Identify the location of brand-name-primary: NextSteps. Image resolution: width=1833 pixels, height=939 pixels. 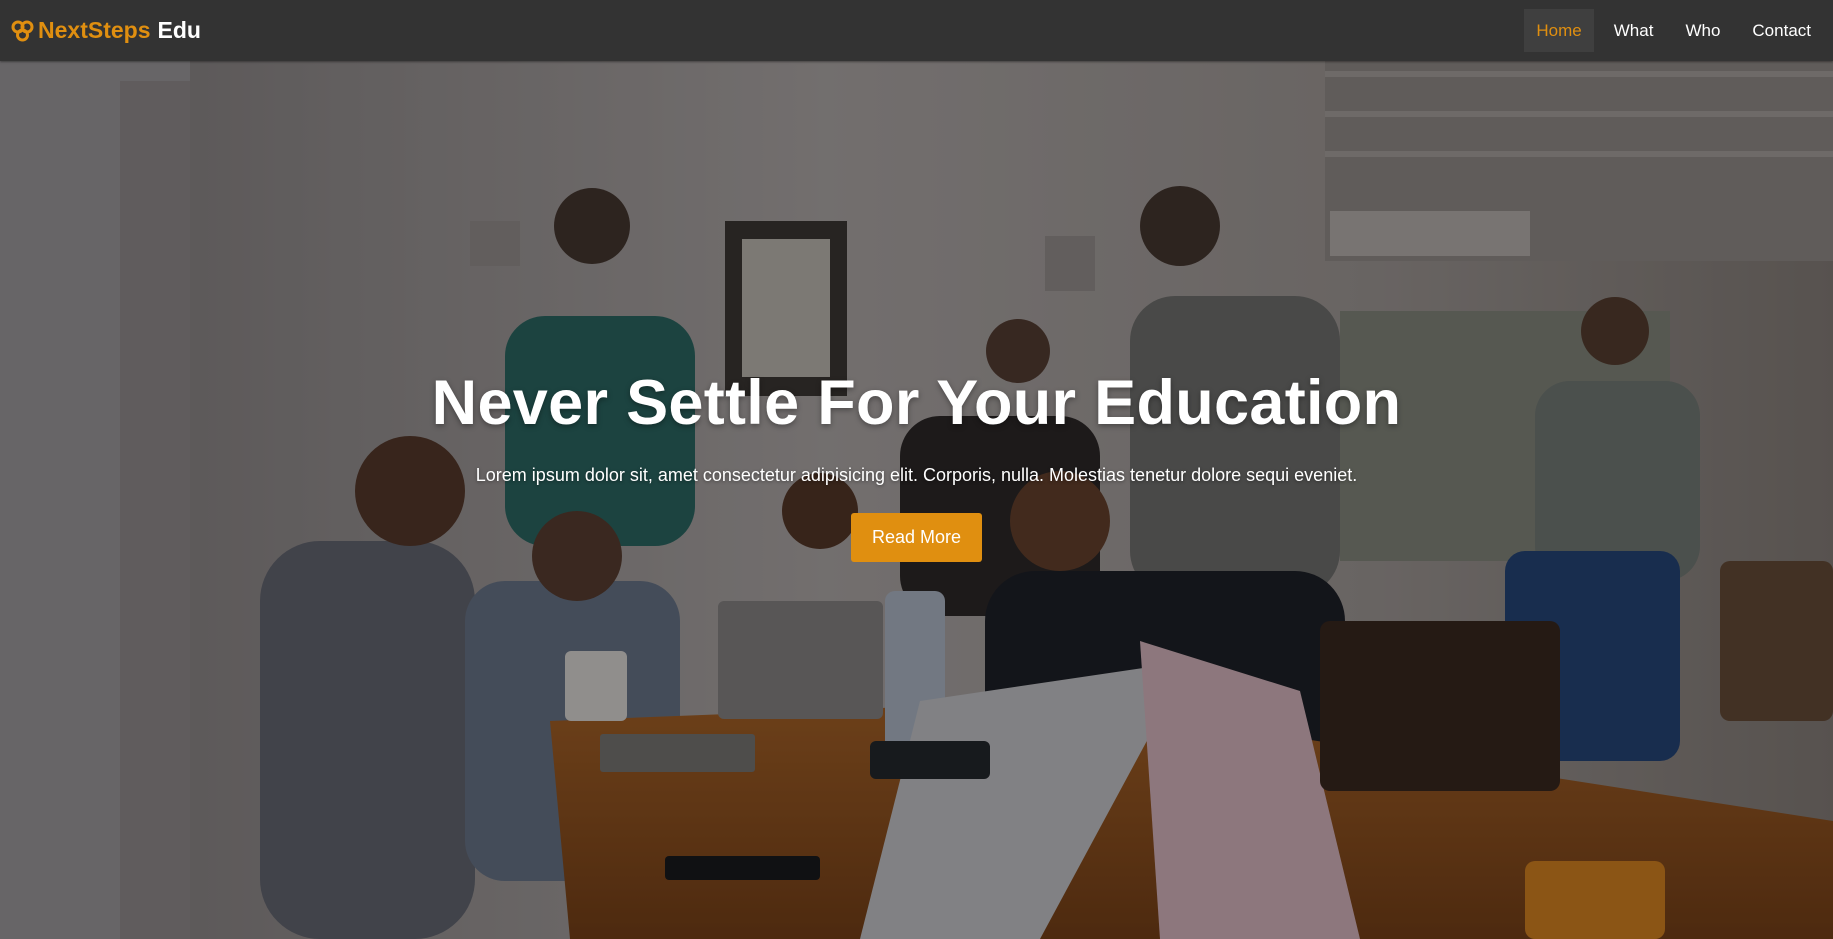
(94, 30).